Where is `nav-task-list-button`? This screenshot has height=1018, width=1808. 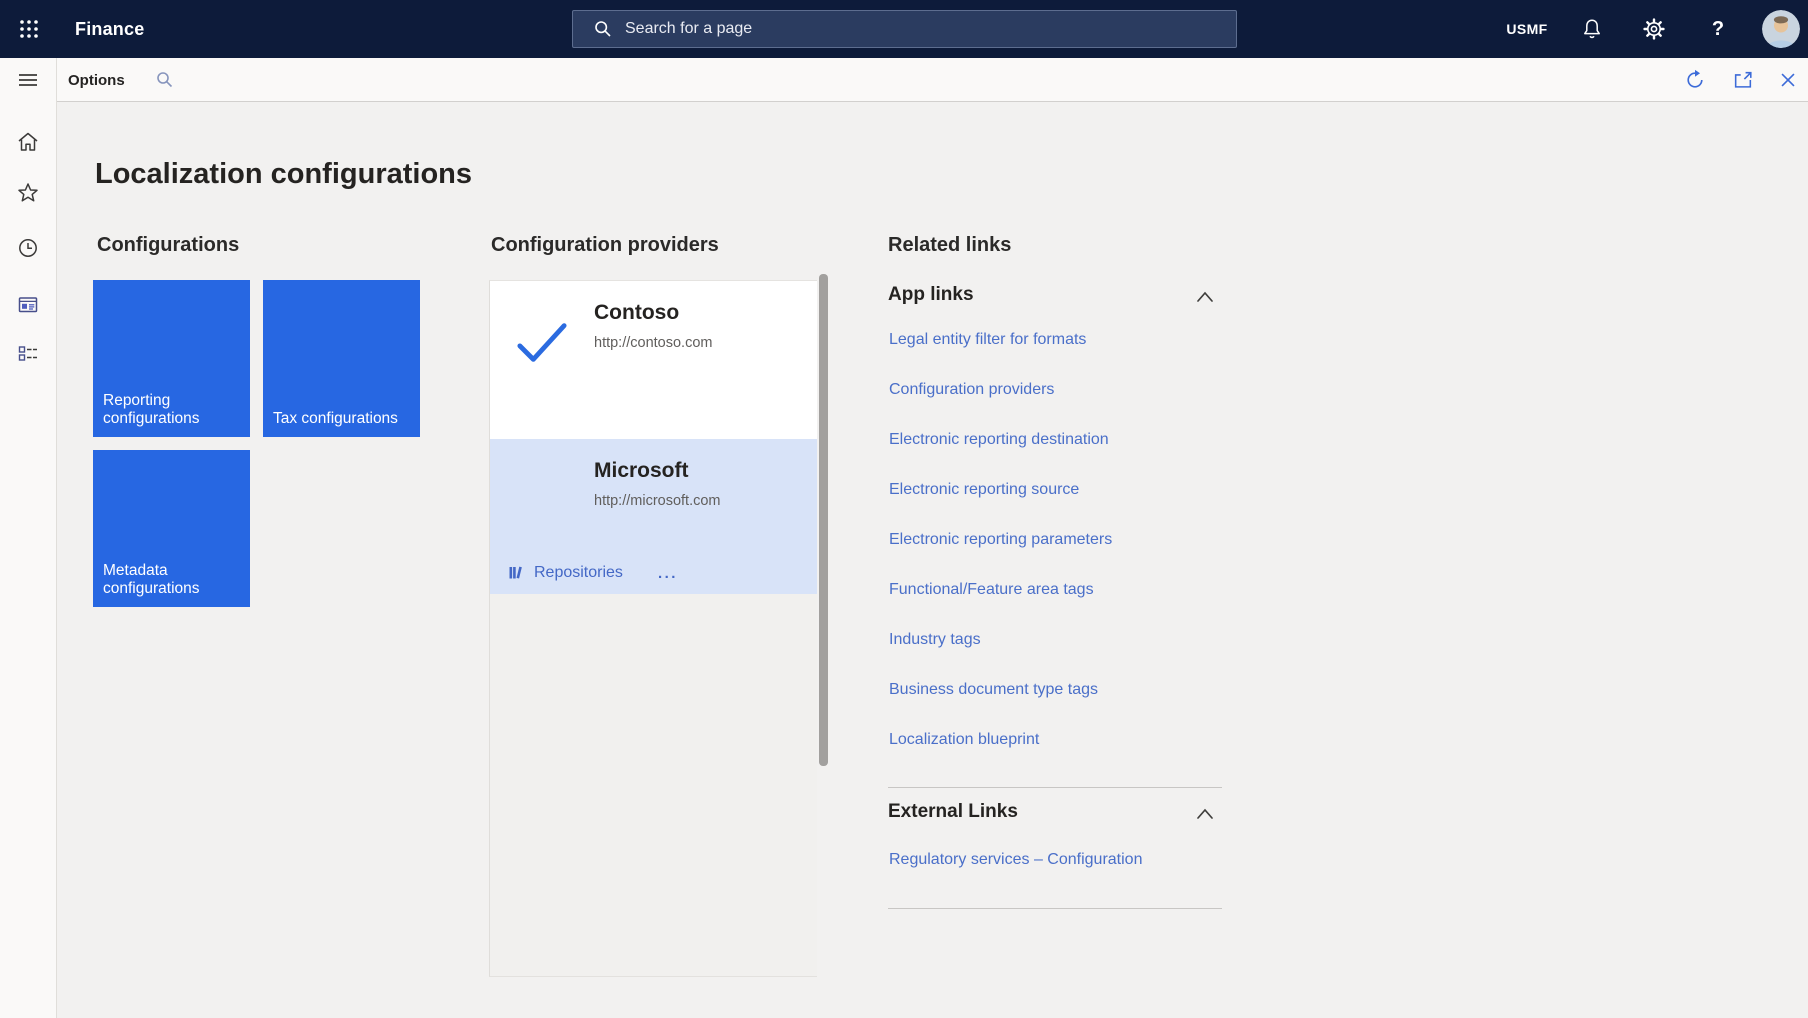 nav-task-list-button is located at coordinates (28, 355).